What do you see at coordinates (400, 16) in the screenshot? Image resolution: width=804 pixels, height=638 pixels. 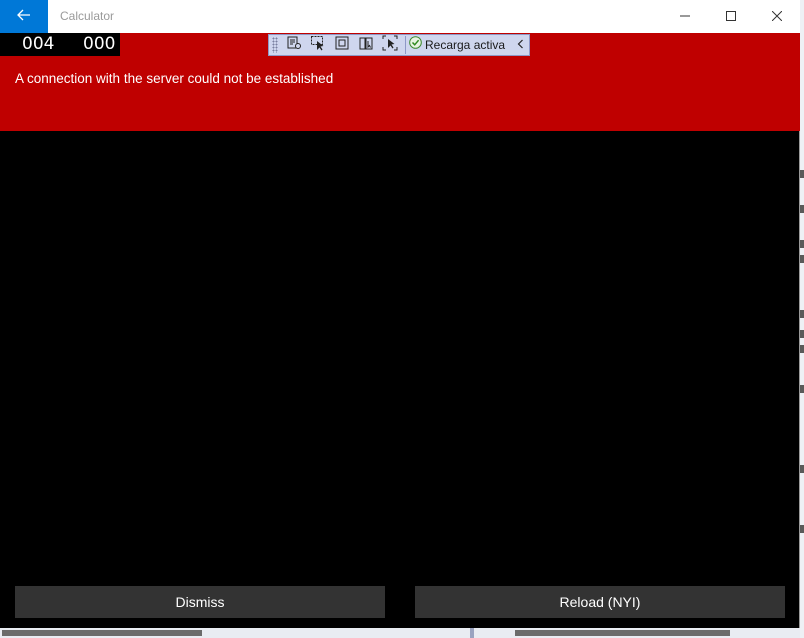 I see `title-bar: Calculator` at bounding box center [400, 16].